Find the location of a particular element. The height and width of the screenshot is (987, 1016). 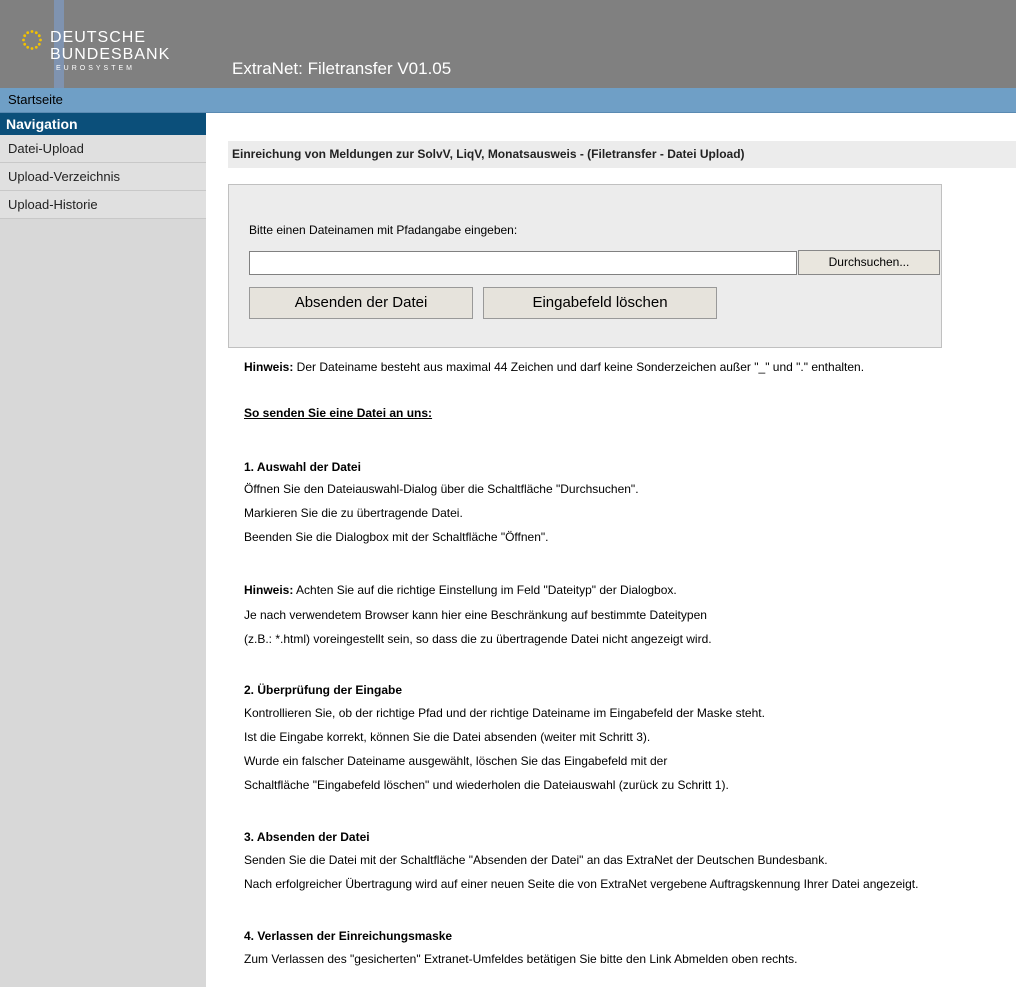

startseite-link: Startseite is located at coordinates (35, 99).